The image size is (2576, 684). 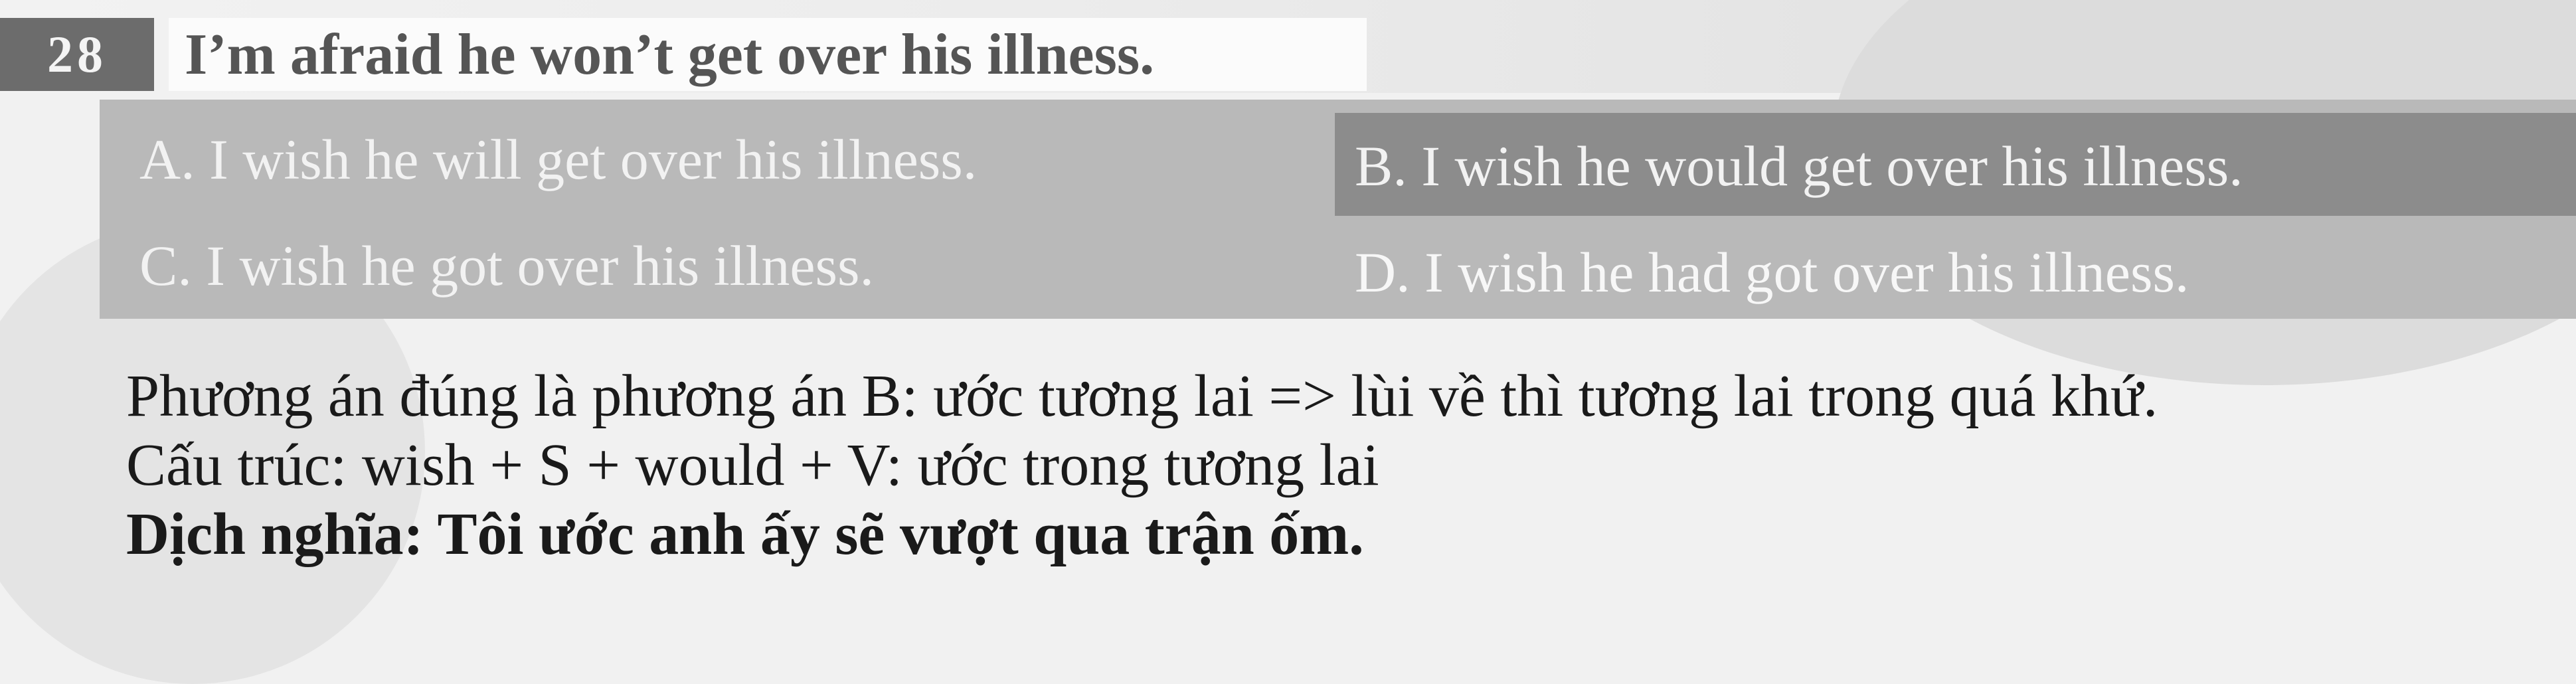 I want to click on option-c: C. I wish he got over his illness., so click(x=506, y=265).